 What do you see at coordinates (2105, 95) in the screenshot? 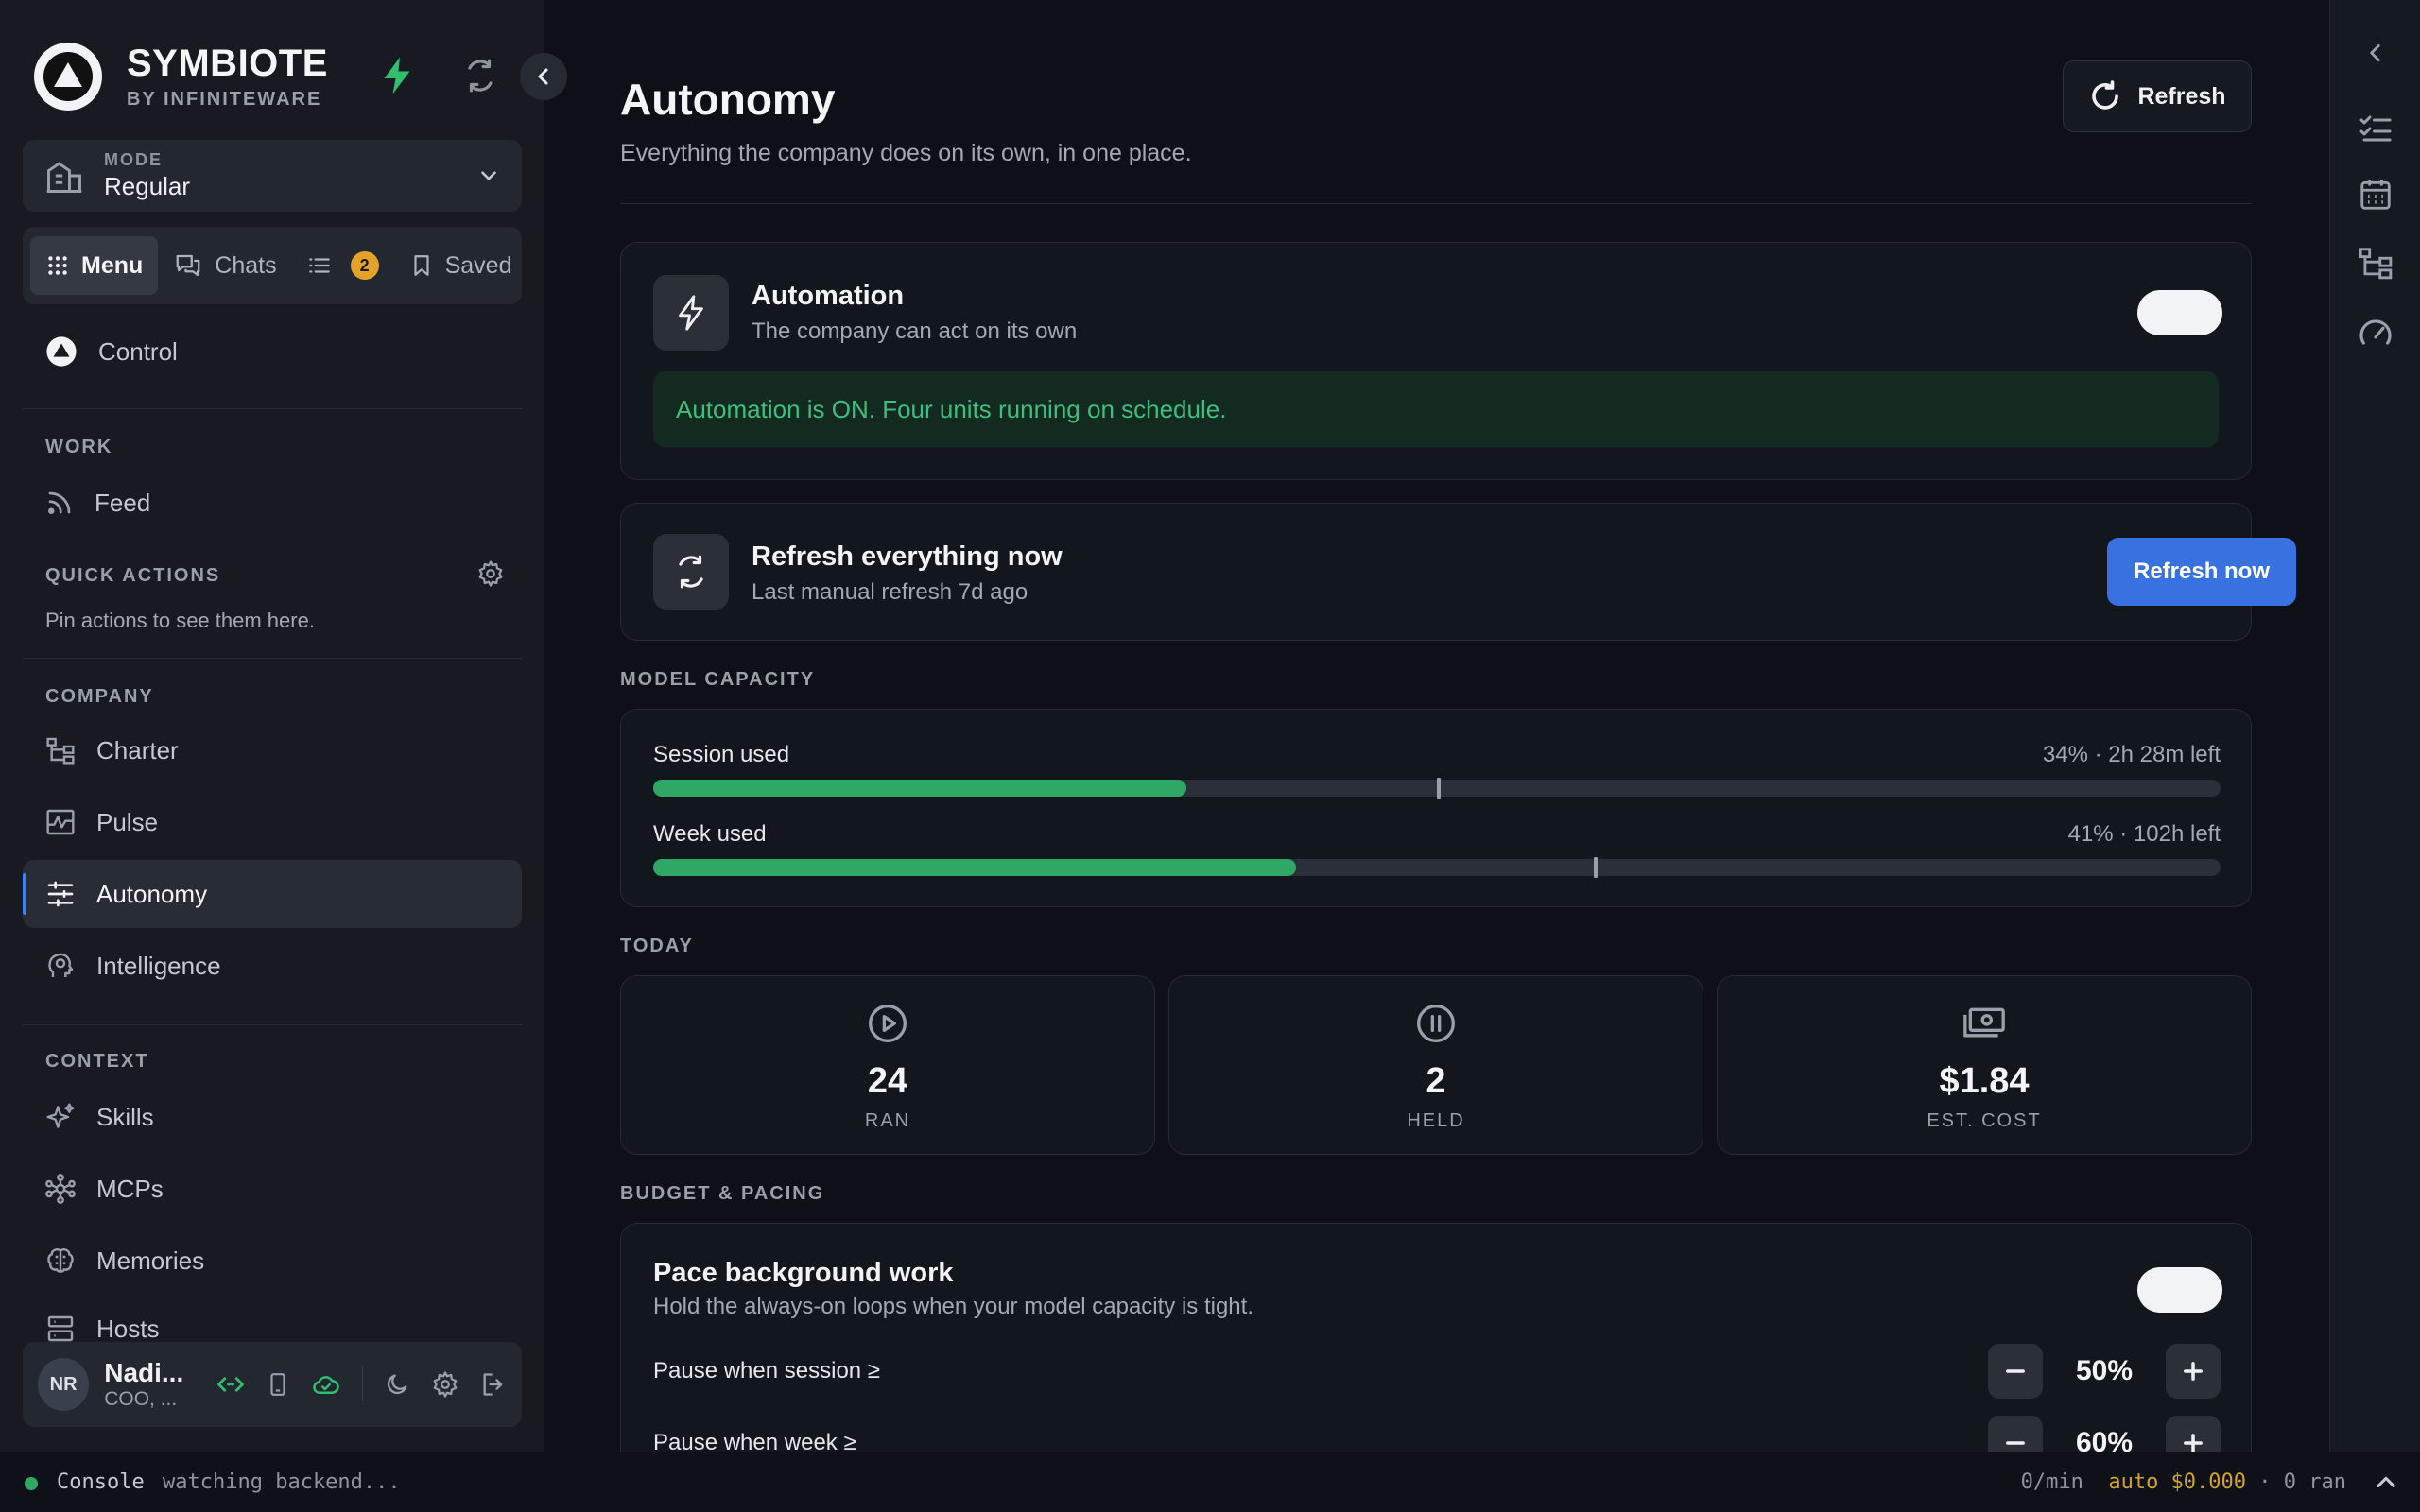
I see `refresh-icon` at bounding box center [2105, 95].